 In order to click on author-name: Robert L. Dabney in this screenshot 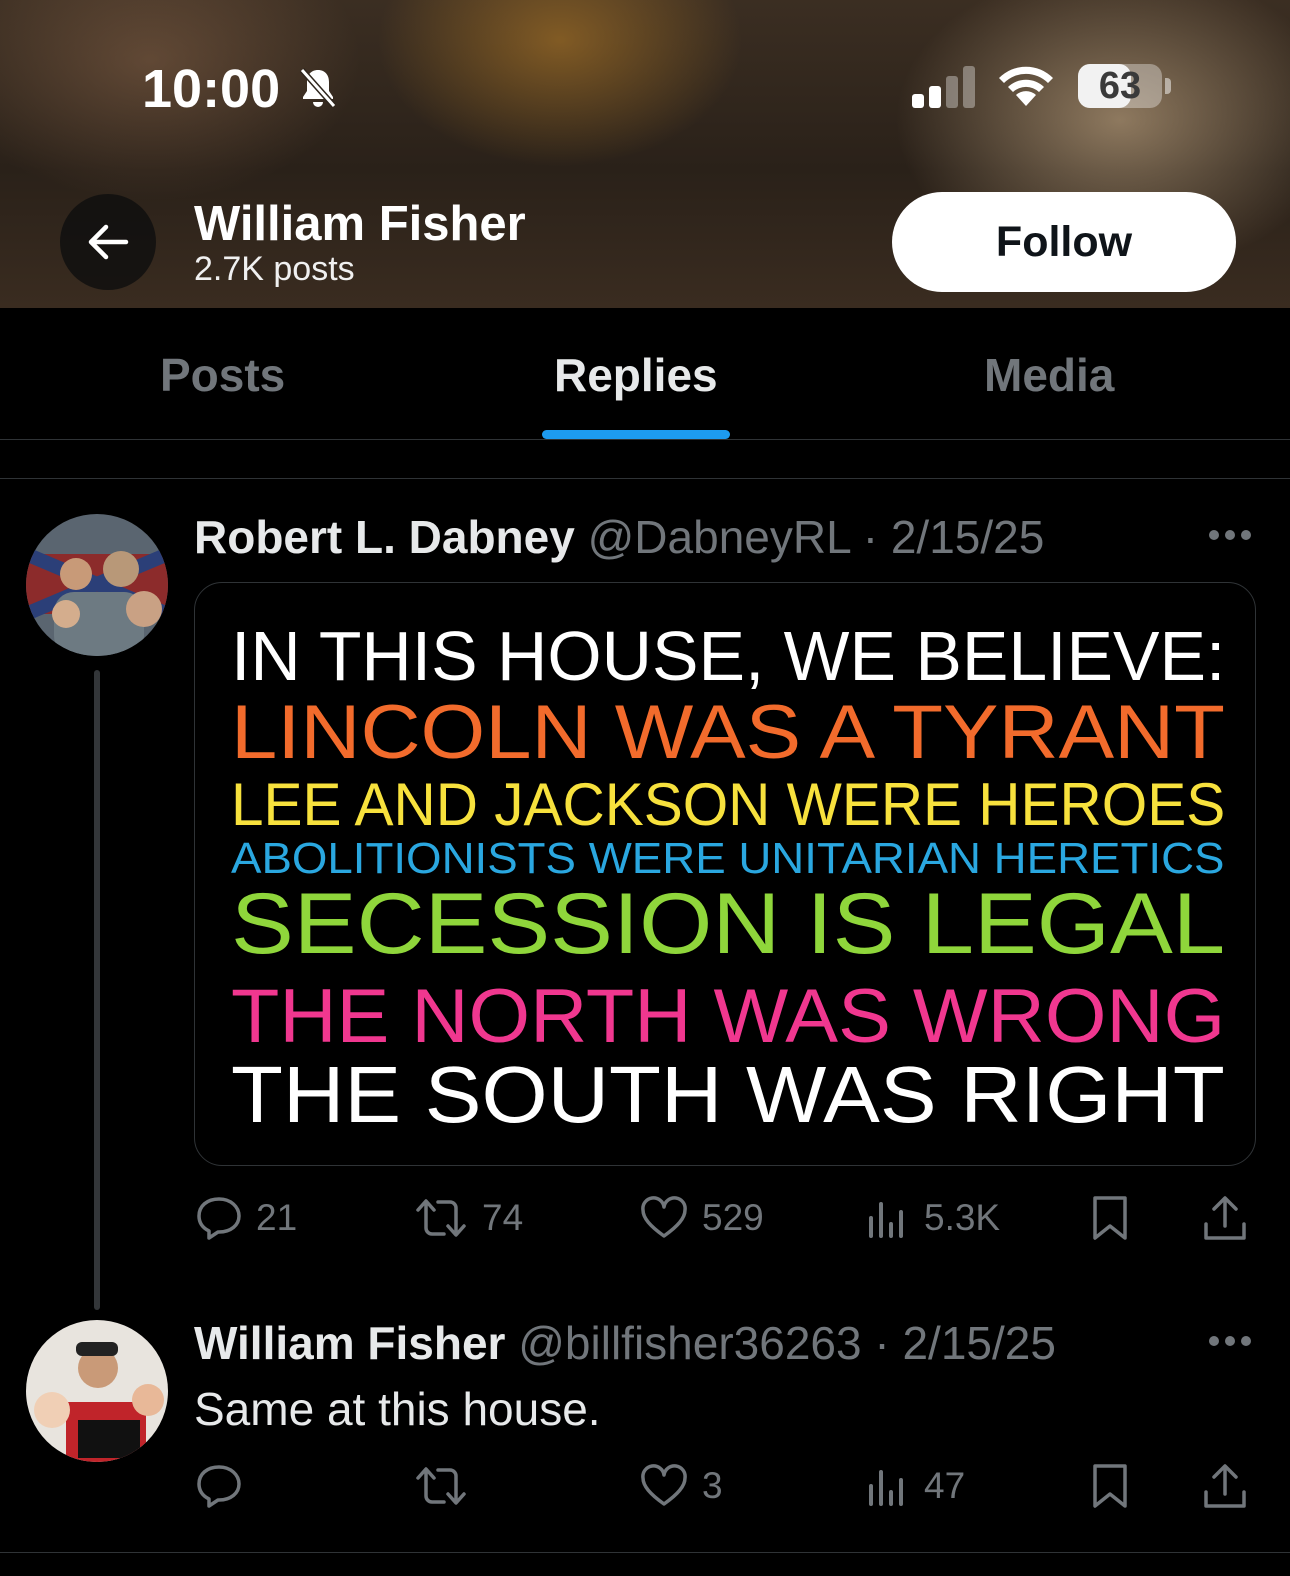, I will do `click(384, 537)`.